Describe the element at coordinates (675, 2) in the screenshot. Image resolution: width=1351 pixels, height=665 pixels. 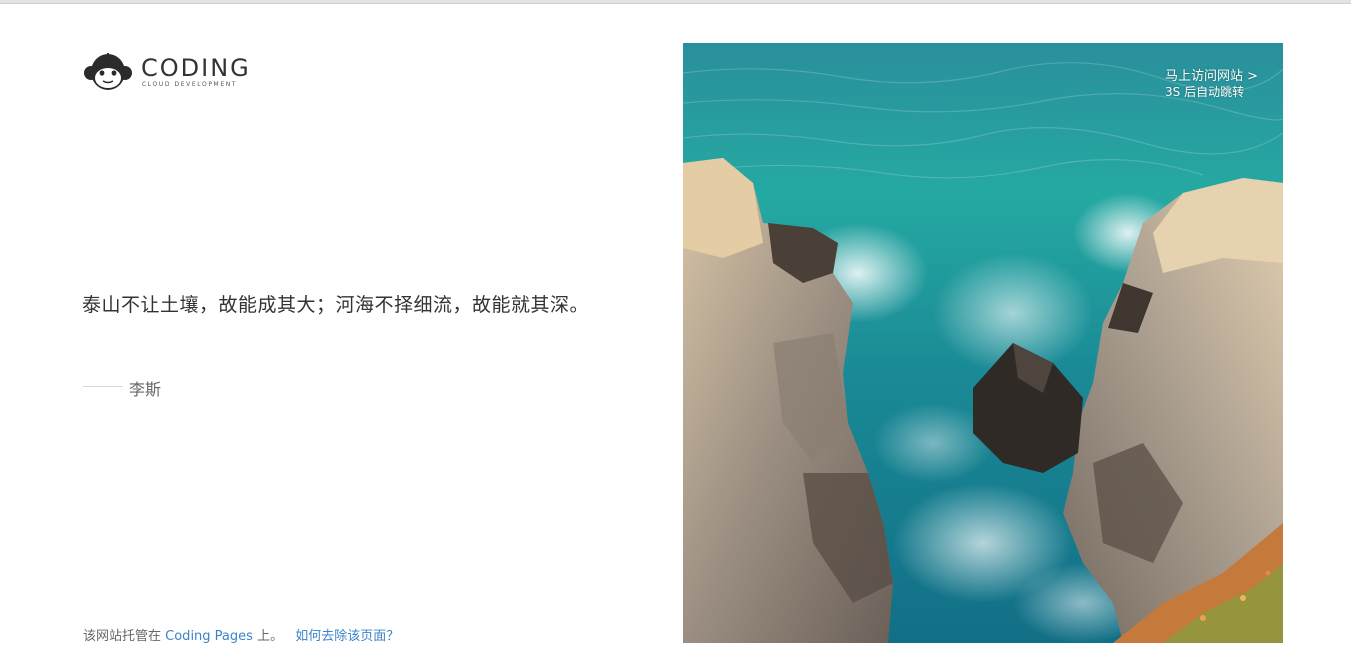
I see `browser-top-border` at that location.